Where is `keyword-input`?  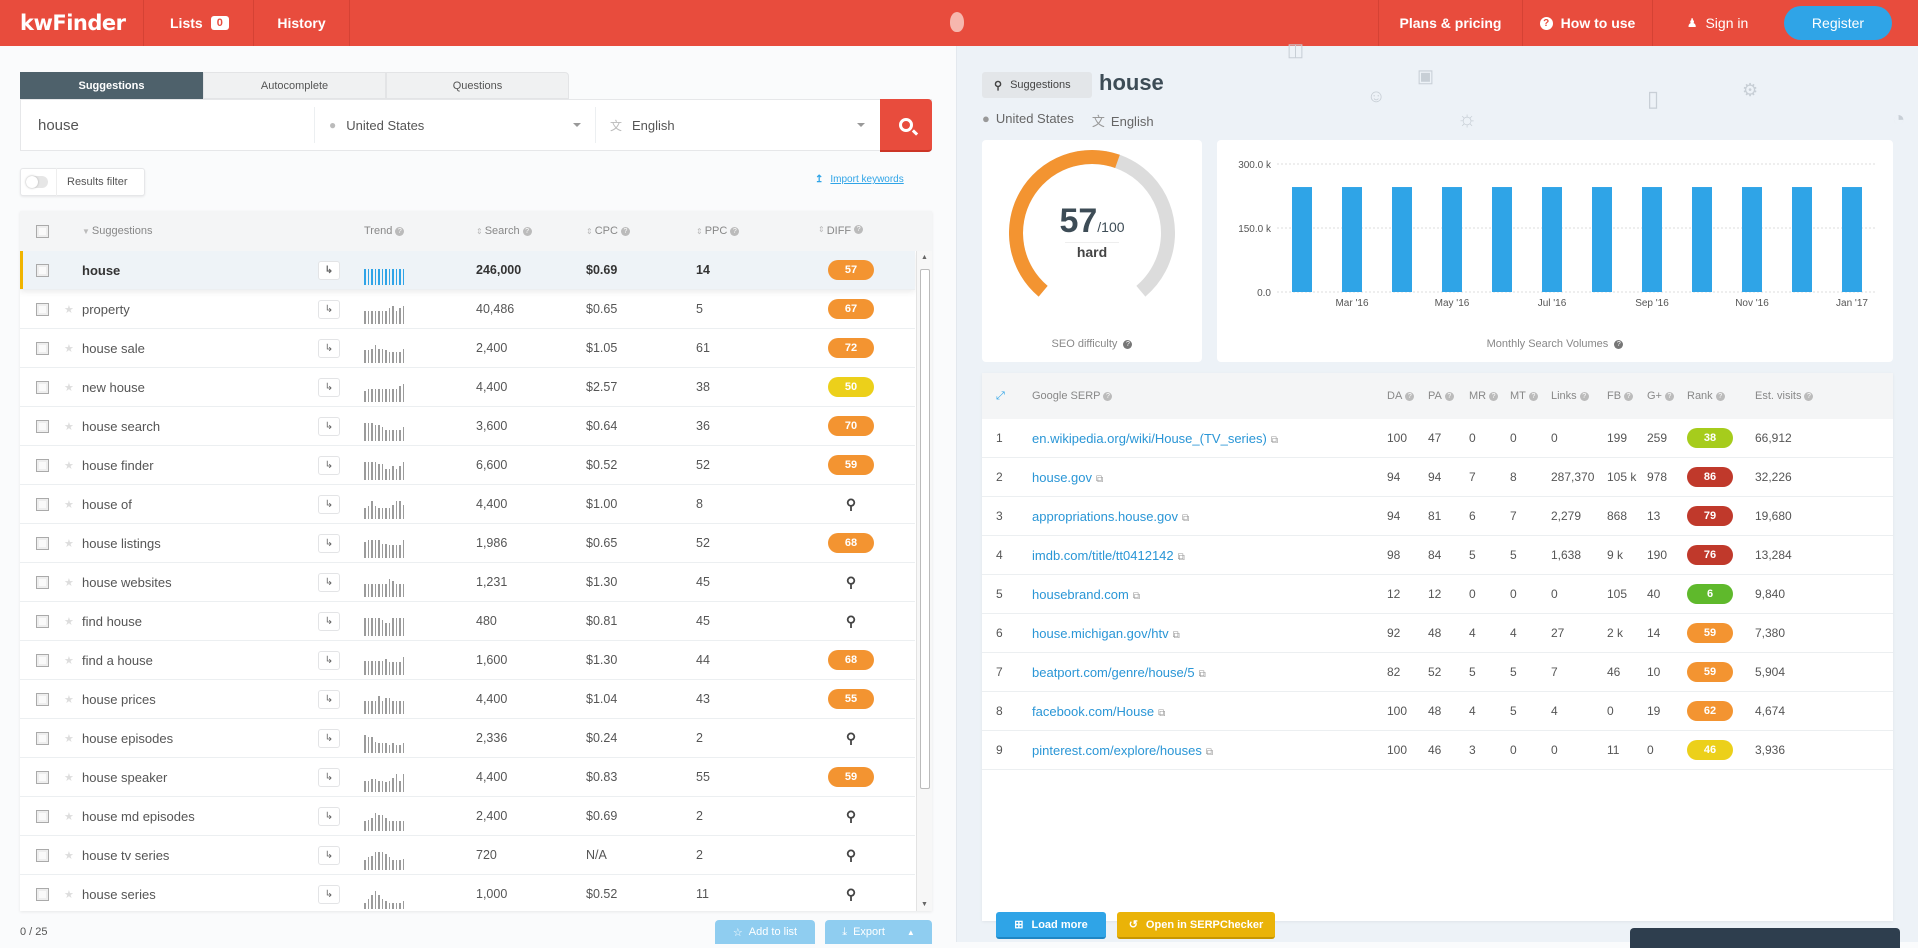
keyword-input is located at coordinates (168, 125).